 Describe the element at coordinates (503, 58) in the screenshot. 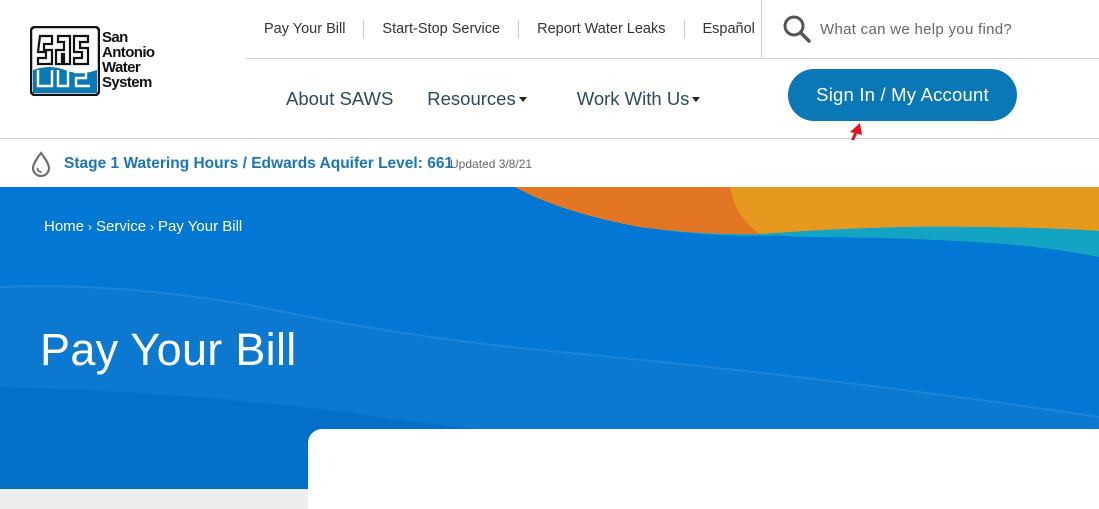

I see `utility-divider` at that location.